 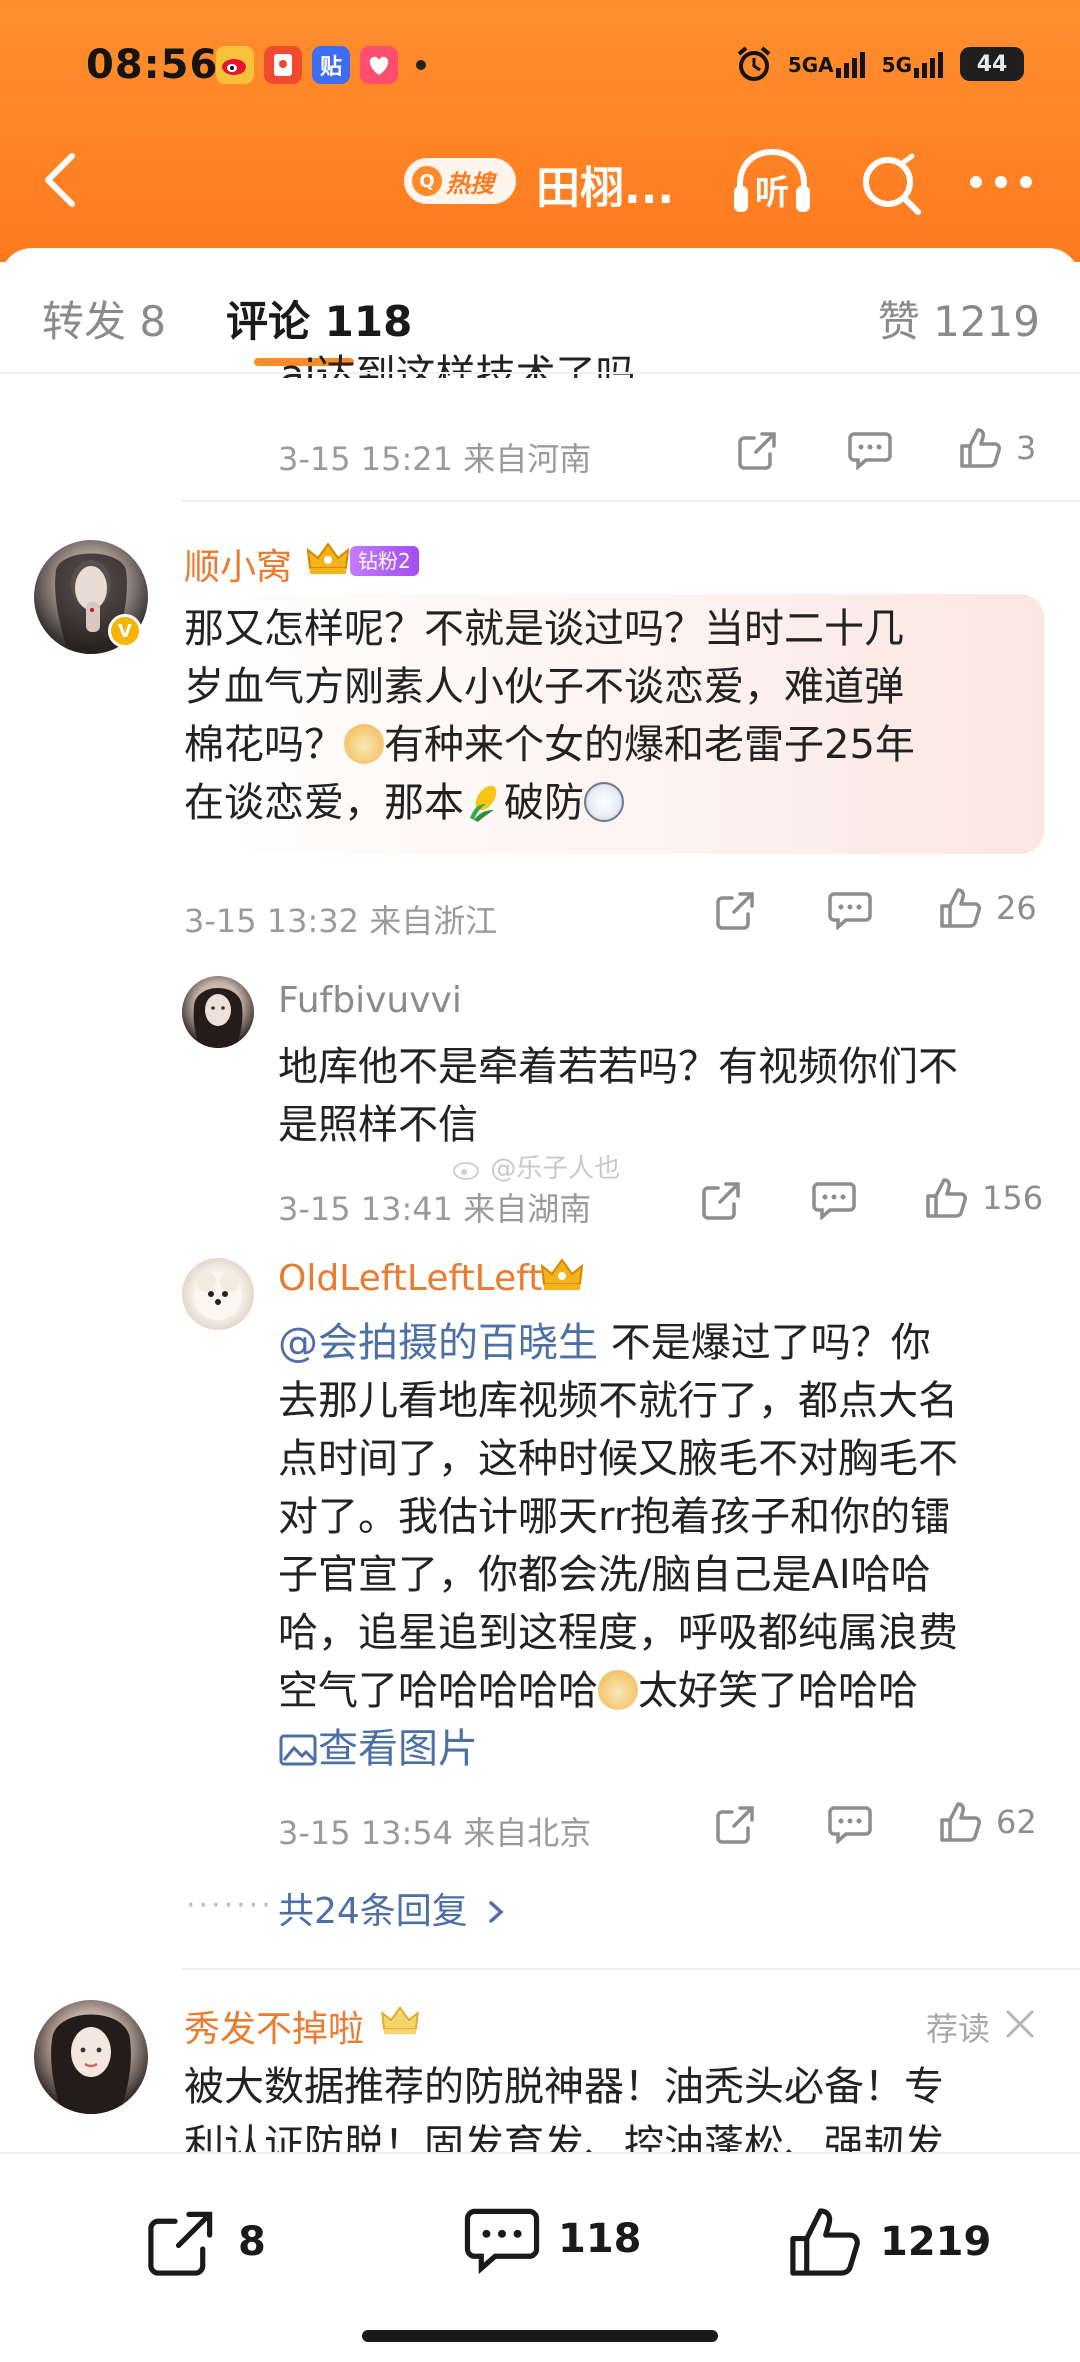 What do you see at coordinates (772, 182) in the screenshot?
I see `listen-headphones-icon: 听` at bounding box center [772, 182].